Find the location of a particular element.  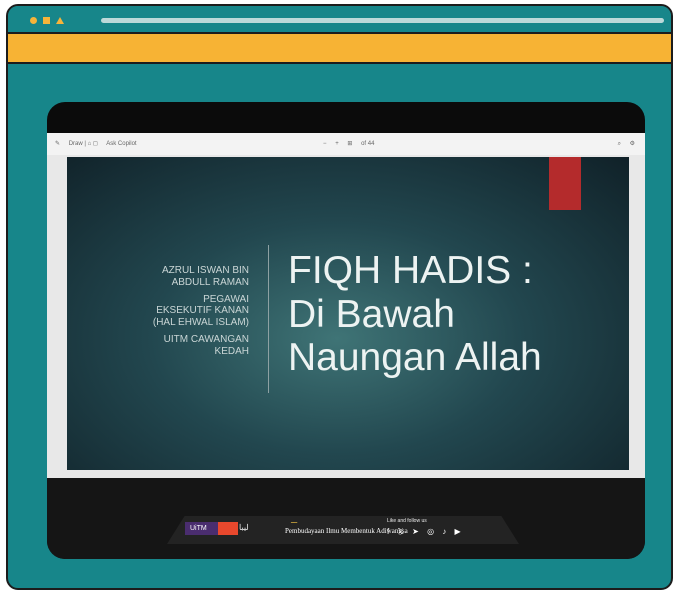

x-icon: 𝕏 is located at coordinates (400, 531).